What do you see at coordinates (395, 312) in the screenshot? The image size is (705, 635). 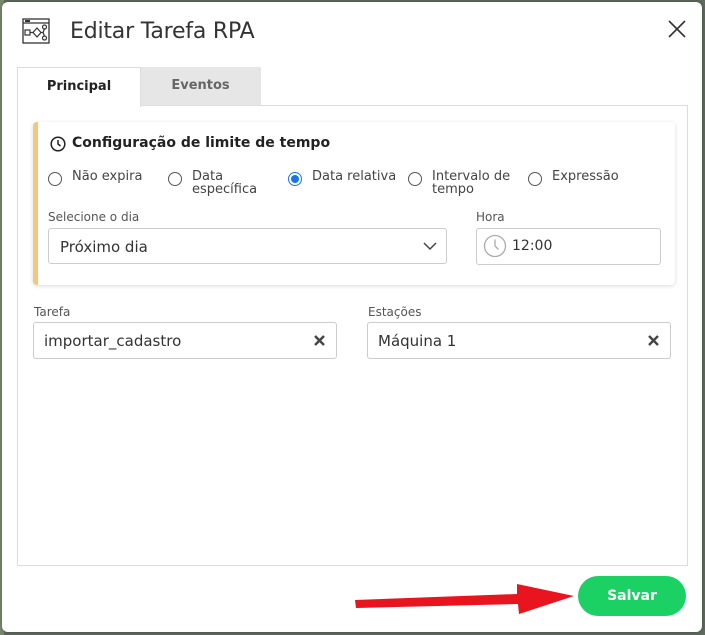 I see `stations-label: Estações` at bounding box center [395, 312].